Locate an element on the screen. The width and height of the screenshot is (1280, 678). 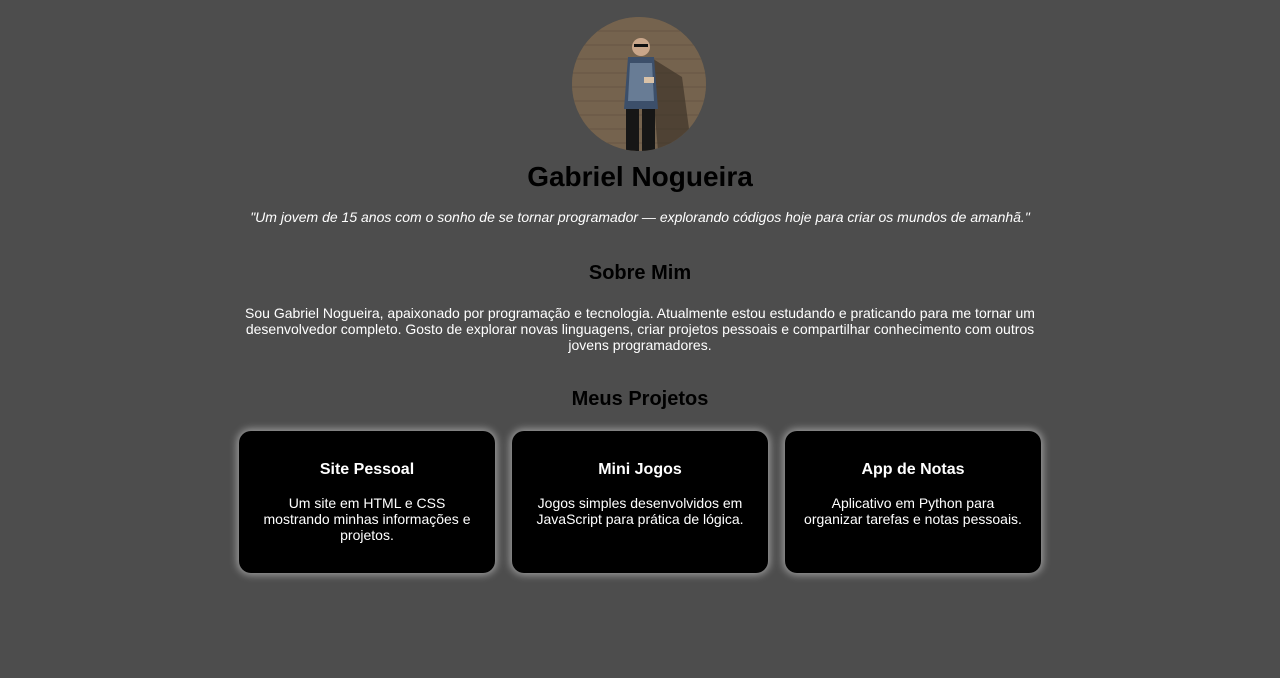
project-title: Site Pessoal is located at coordinates (367, 469).